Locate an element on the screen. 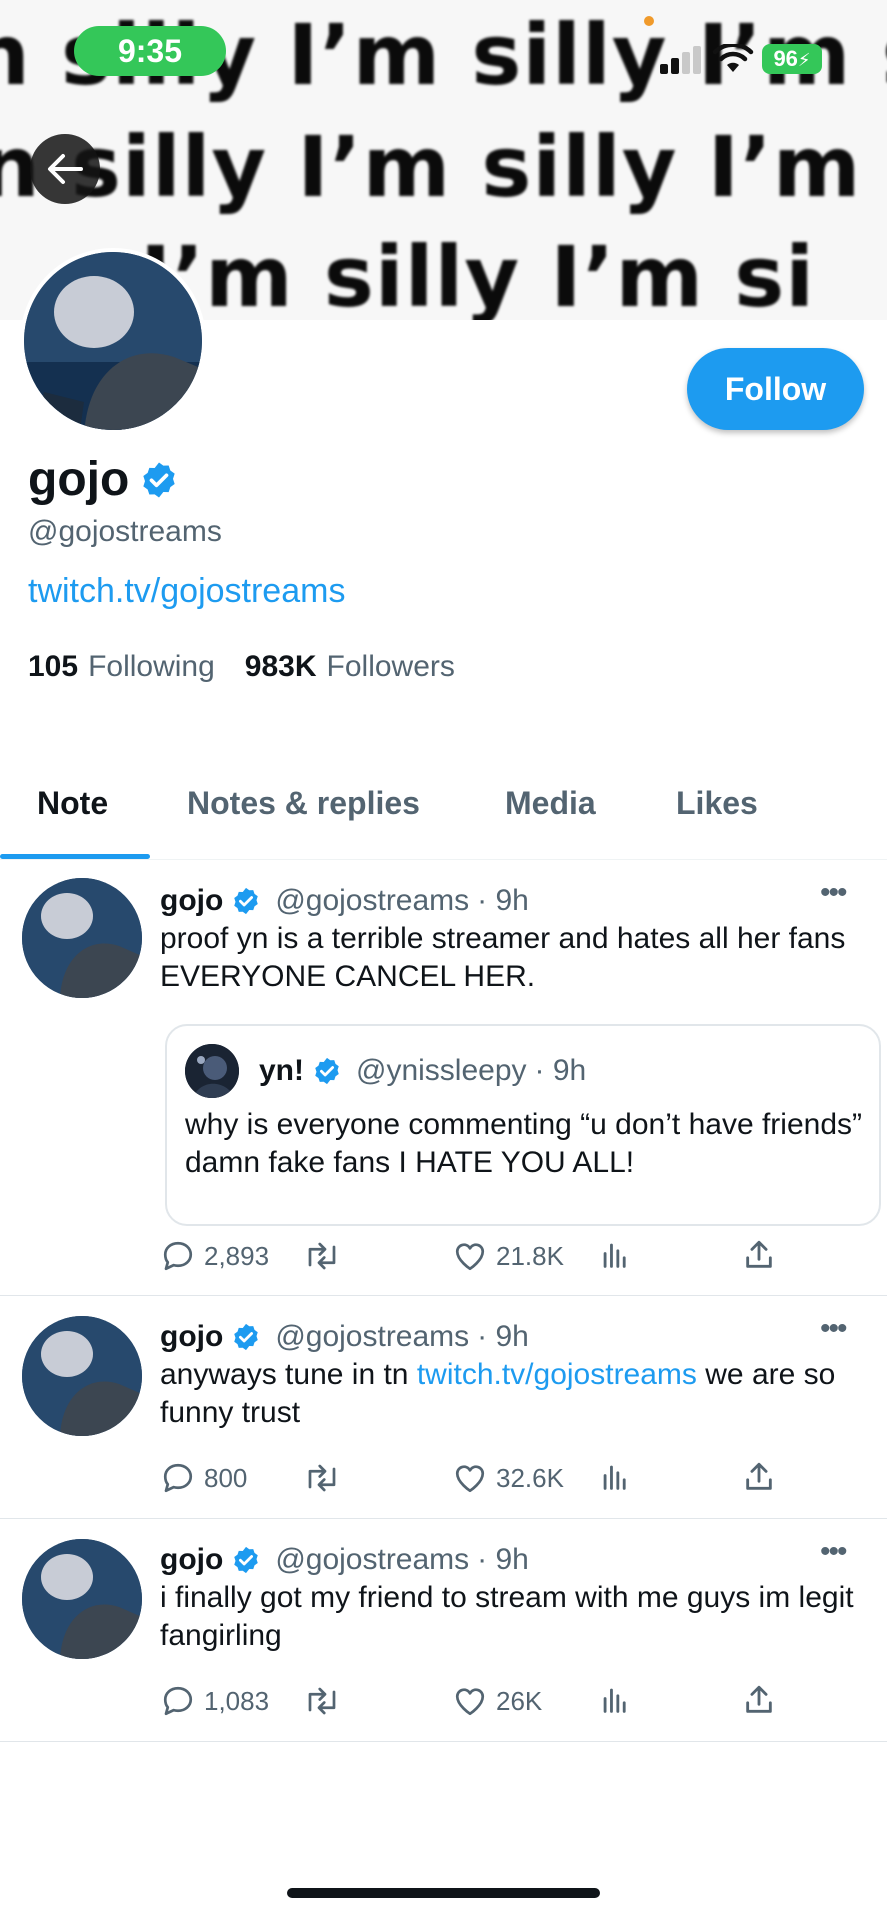 The height and width of the screenshot is (1920, 887). reply-count: 1,083 is located at coordinates (237, 1700).